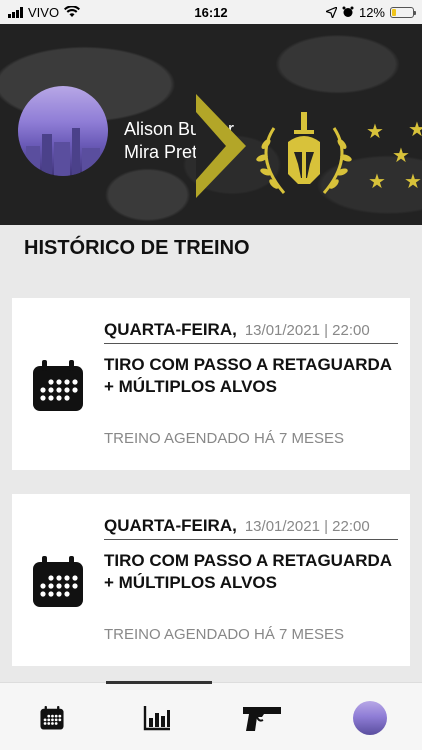 This screenshot has width=422, height=750. I want to click on signal-icon, so click(15, 12).